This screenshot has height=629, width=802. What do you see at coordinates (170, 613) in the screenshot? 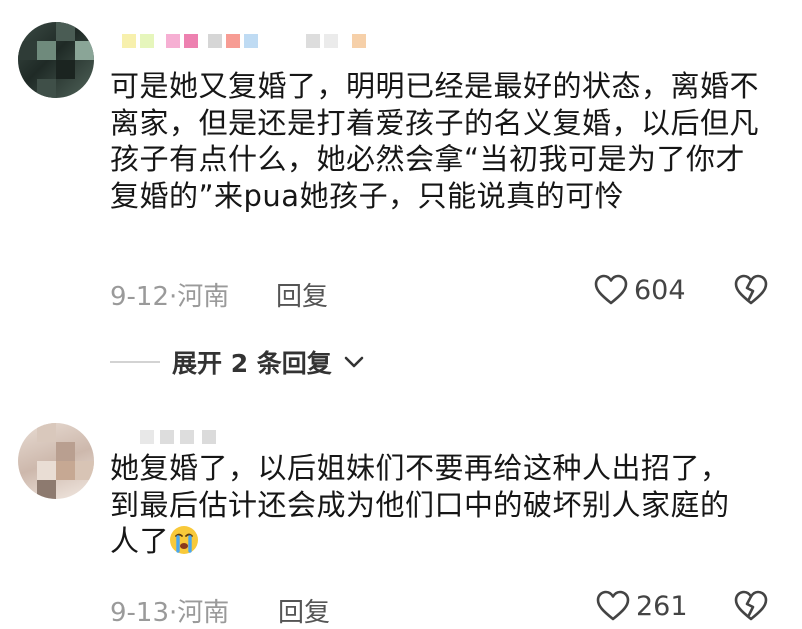
I see `comment-date-location: 9-13·河南` at bounding box center [170, 613].